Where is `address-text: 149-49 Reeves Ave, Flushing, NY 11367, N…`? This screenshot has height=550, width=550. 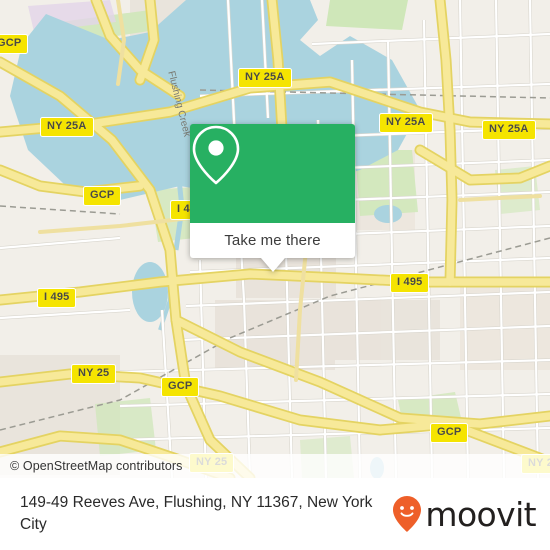 address-text: 149-49 Reeves Ave, Flushing, NY 11367, N… is located at coordinates (196, 513).